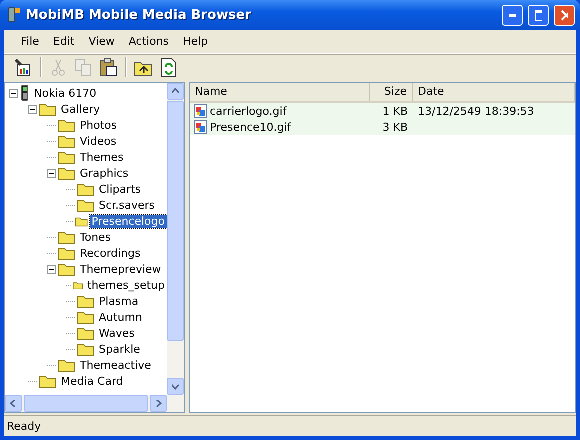 This screenshot has width=580, height=440. What do you see at coordinates (119, 301) in the screenshot?
I see `tree-item: Plasma` at bounding box center [119, 301].